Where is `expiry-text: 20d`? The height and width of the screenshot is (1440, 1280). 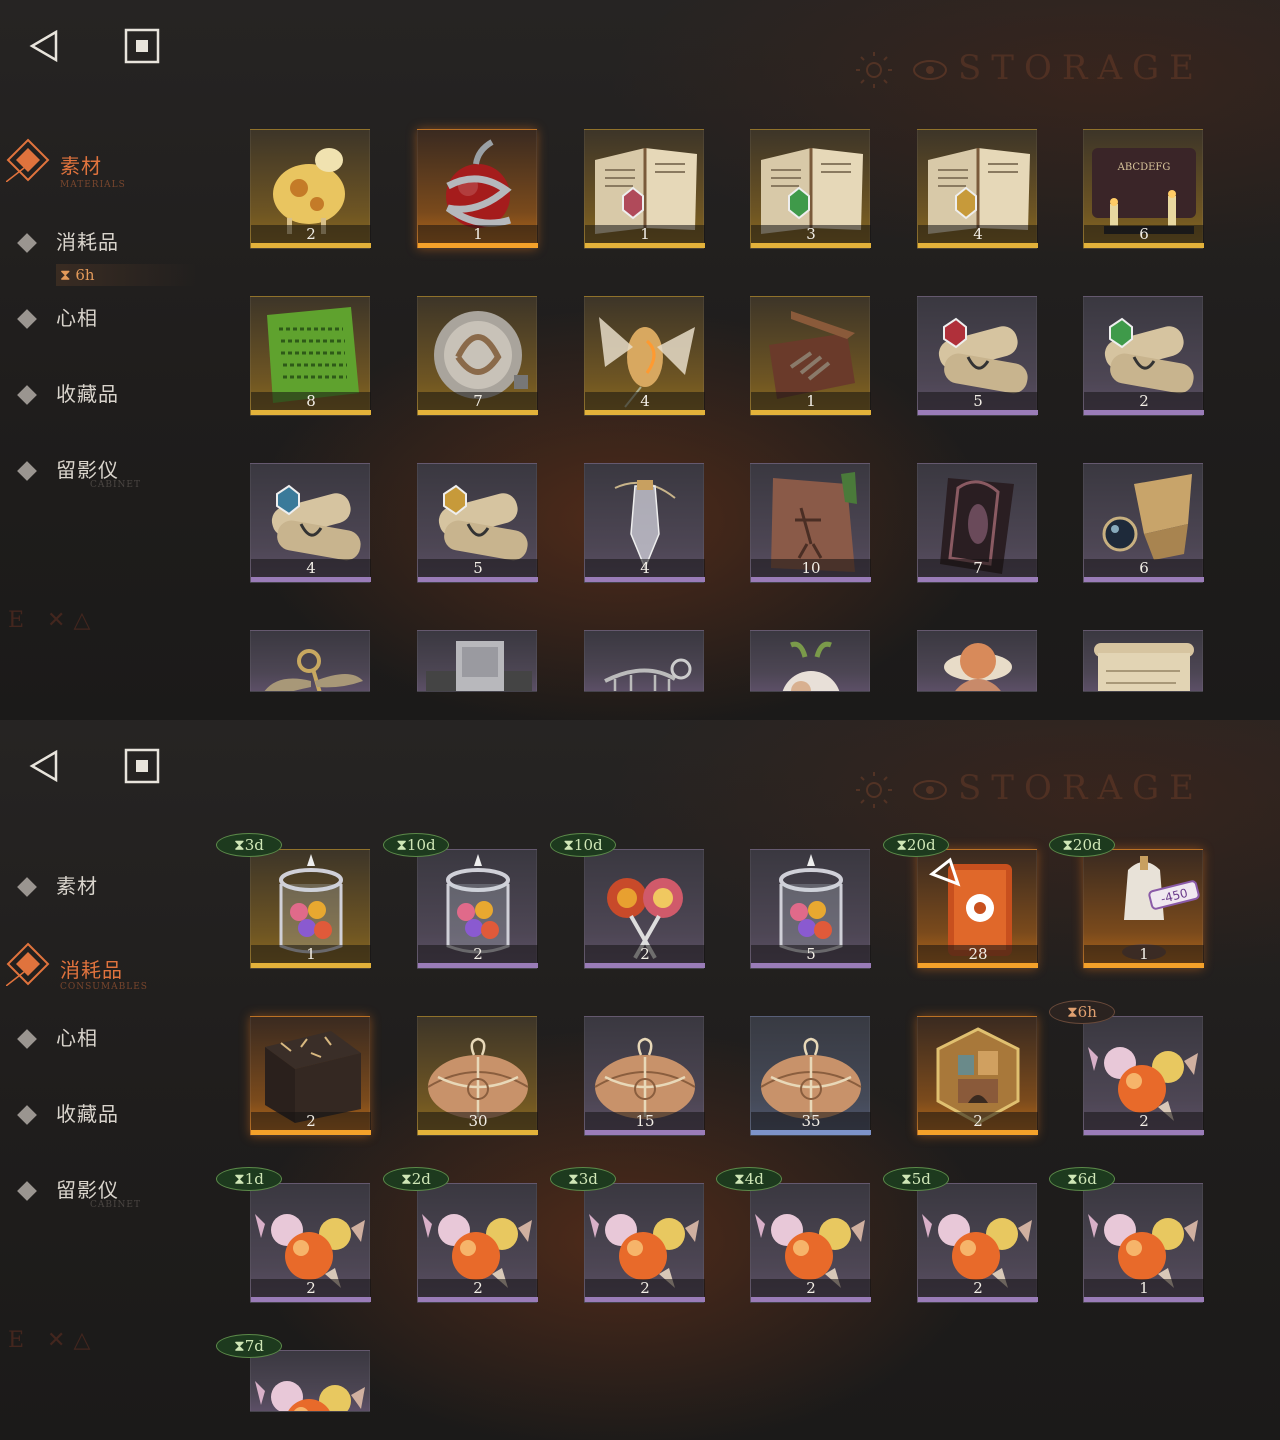 expiry-text: 20d is located at coordinates (921, 845).